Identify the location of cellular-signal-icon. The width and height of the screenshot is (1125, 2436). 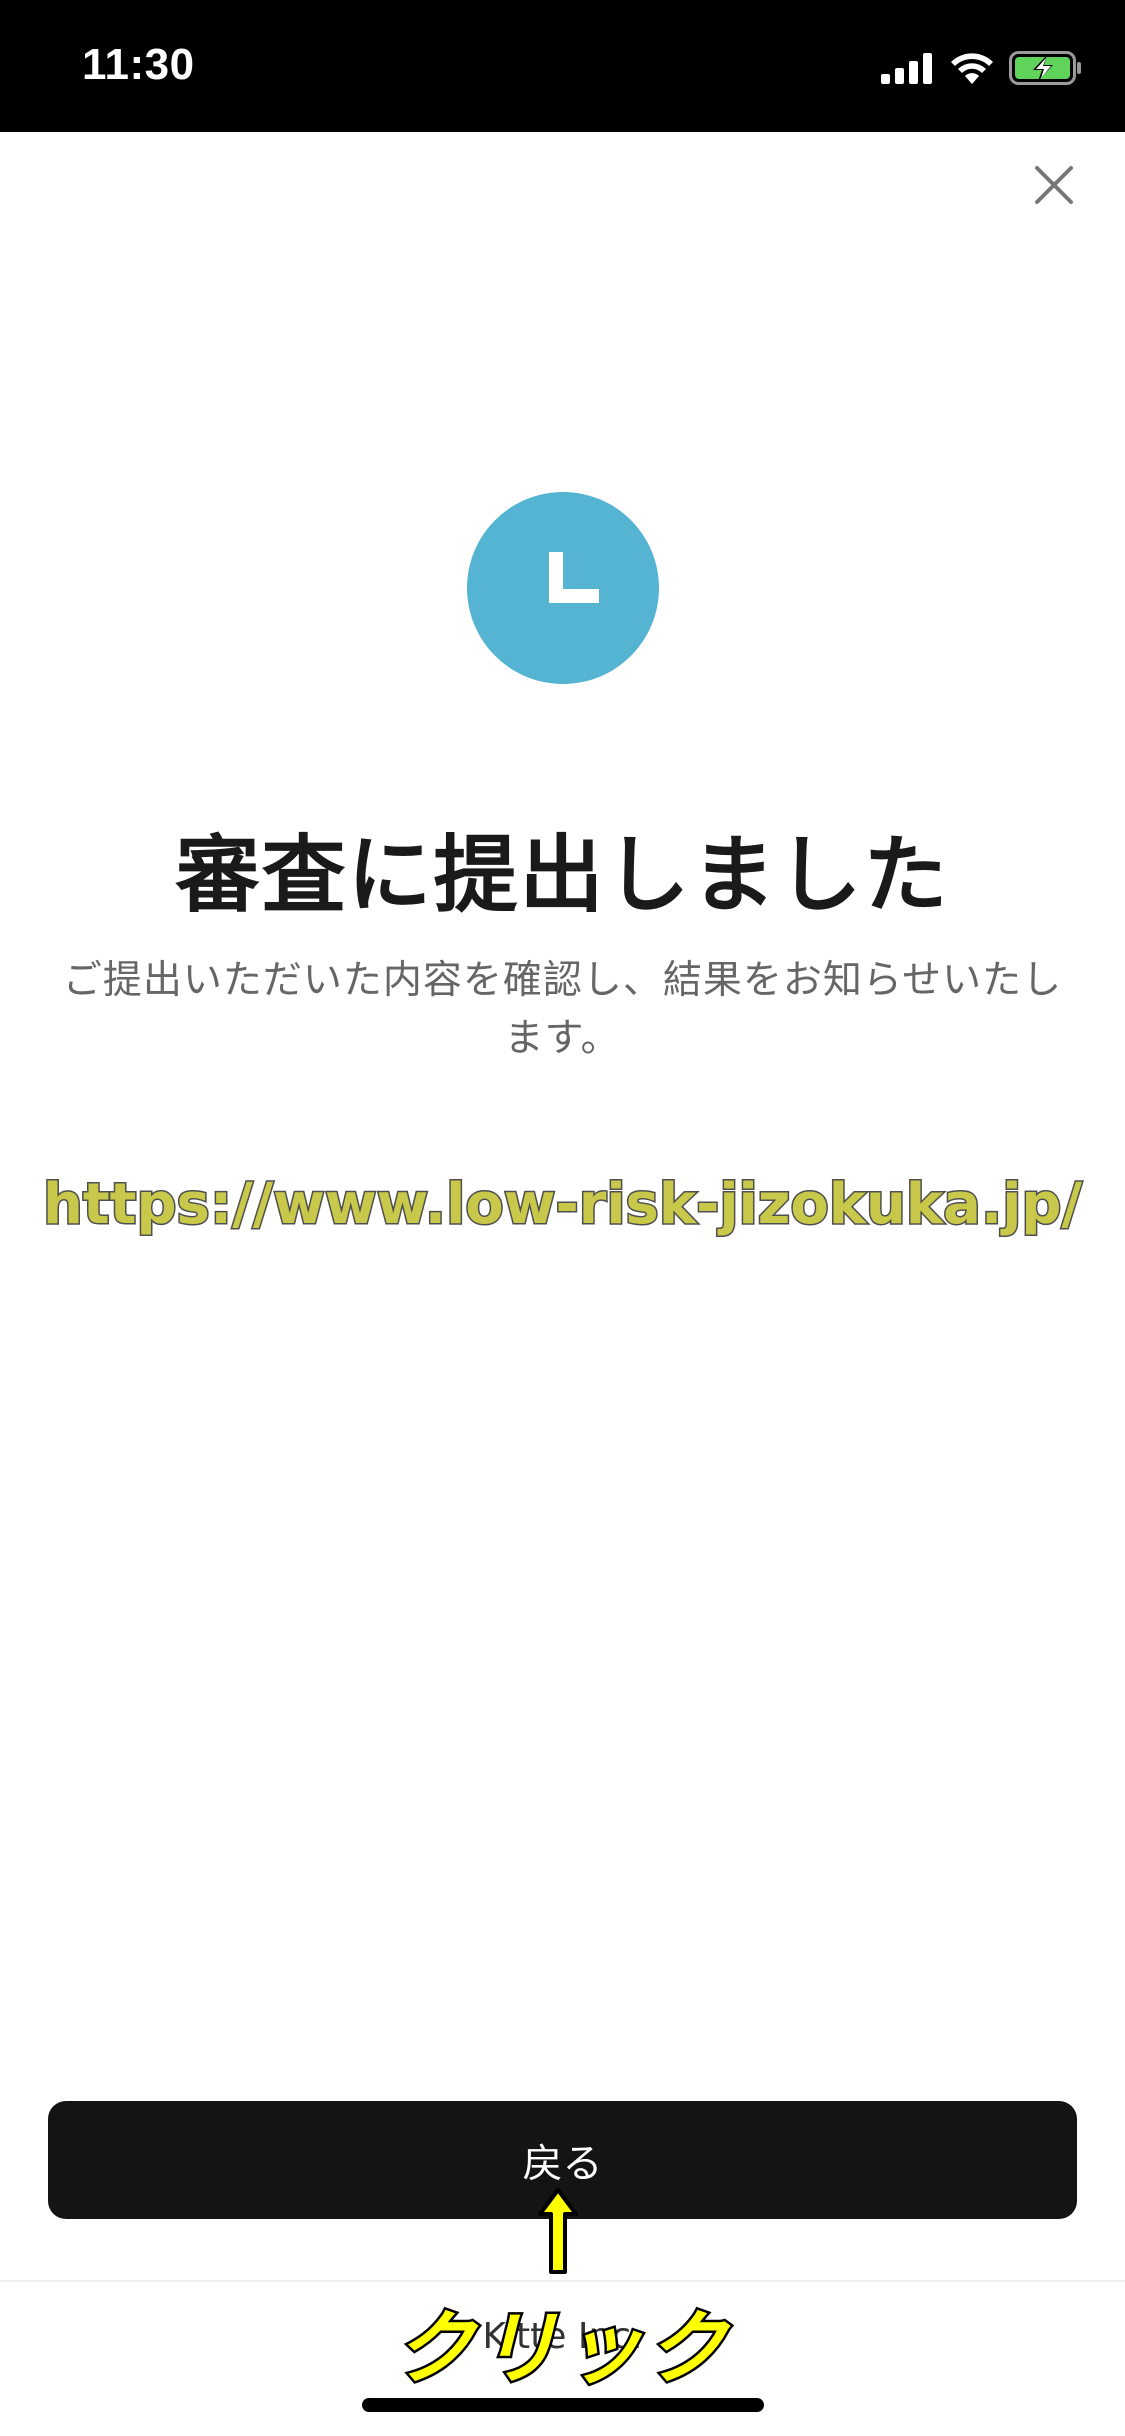
(908, 68).